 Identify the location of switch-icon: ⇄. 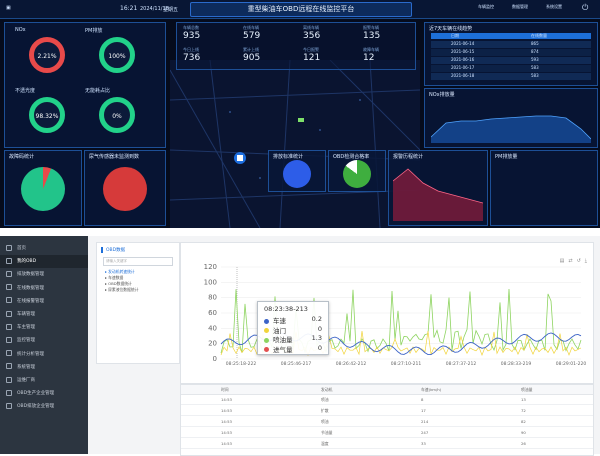
(570, 261).